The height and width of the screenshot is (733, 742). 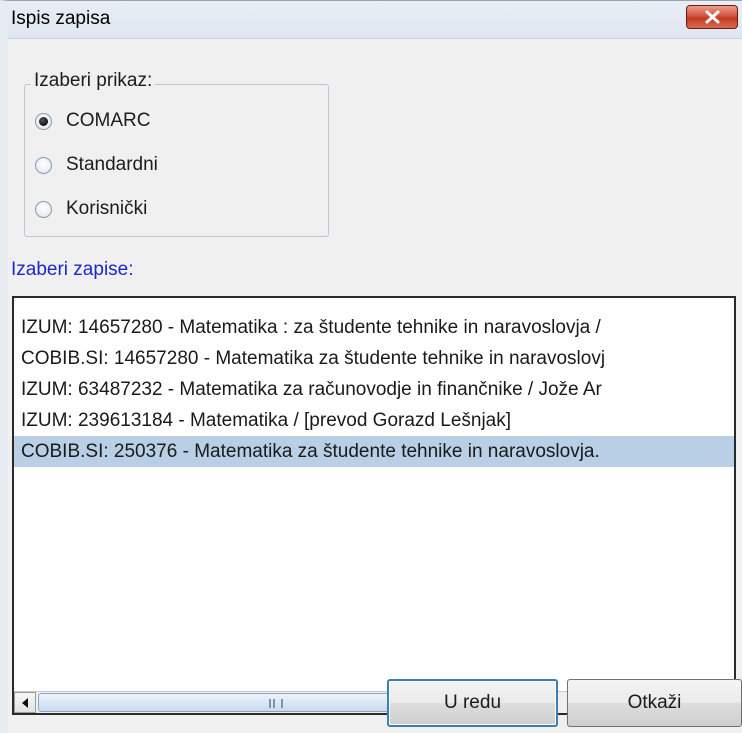 I want to click on display-options-legend: Izaberi prikaz:, so click(x=93, y=81).